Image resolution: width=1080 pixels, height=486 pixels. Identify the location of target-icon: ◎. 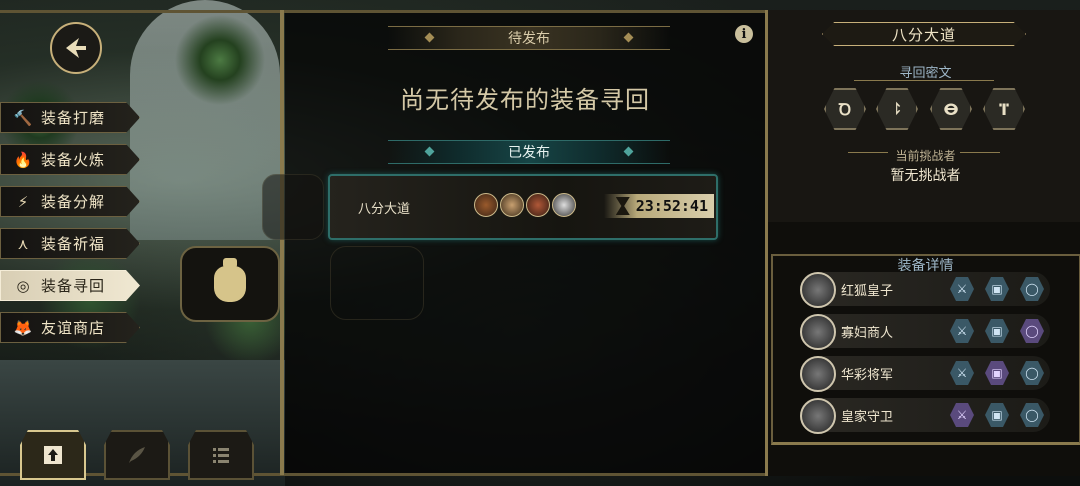
(23, 285).